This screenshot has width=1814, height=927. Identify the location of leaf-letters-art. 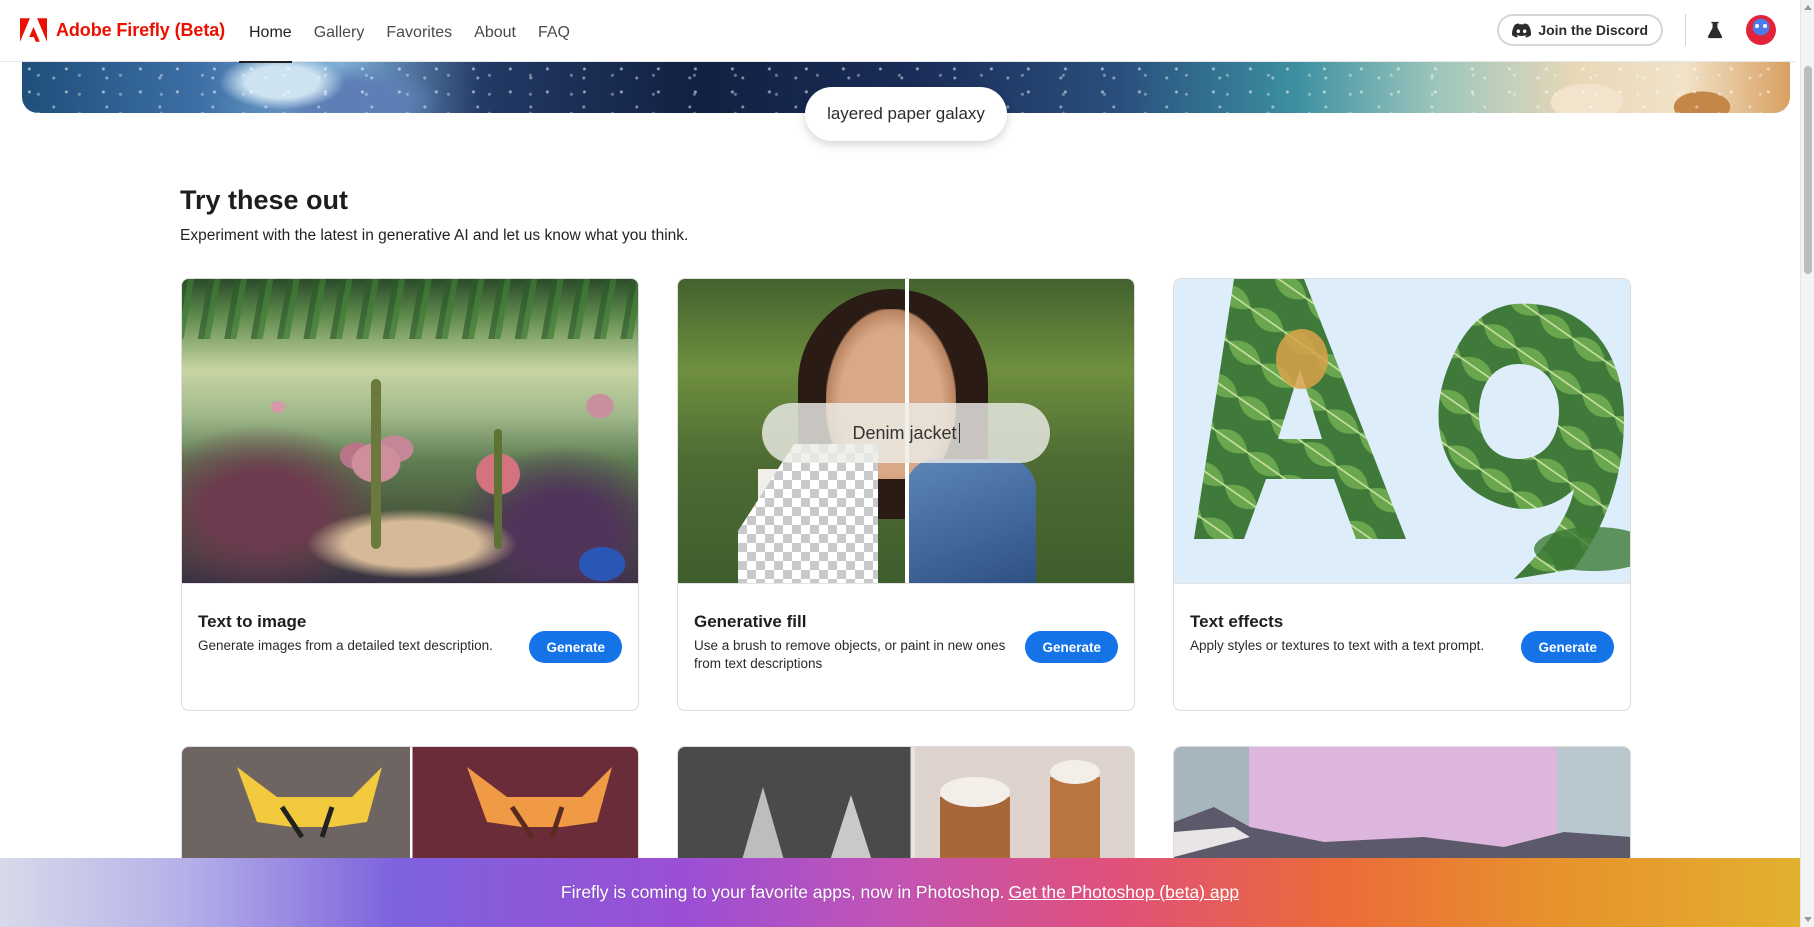
(1412, 429).